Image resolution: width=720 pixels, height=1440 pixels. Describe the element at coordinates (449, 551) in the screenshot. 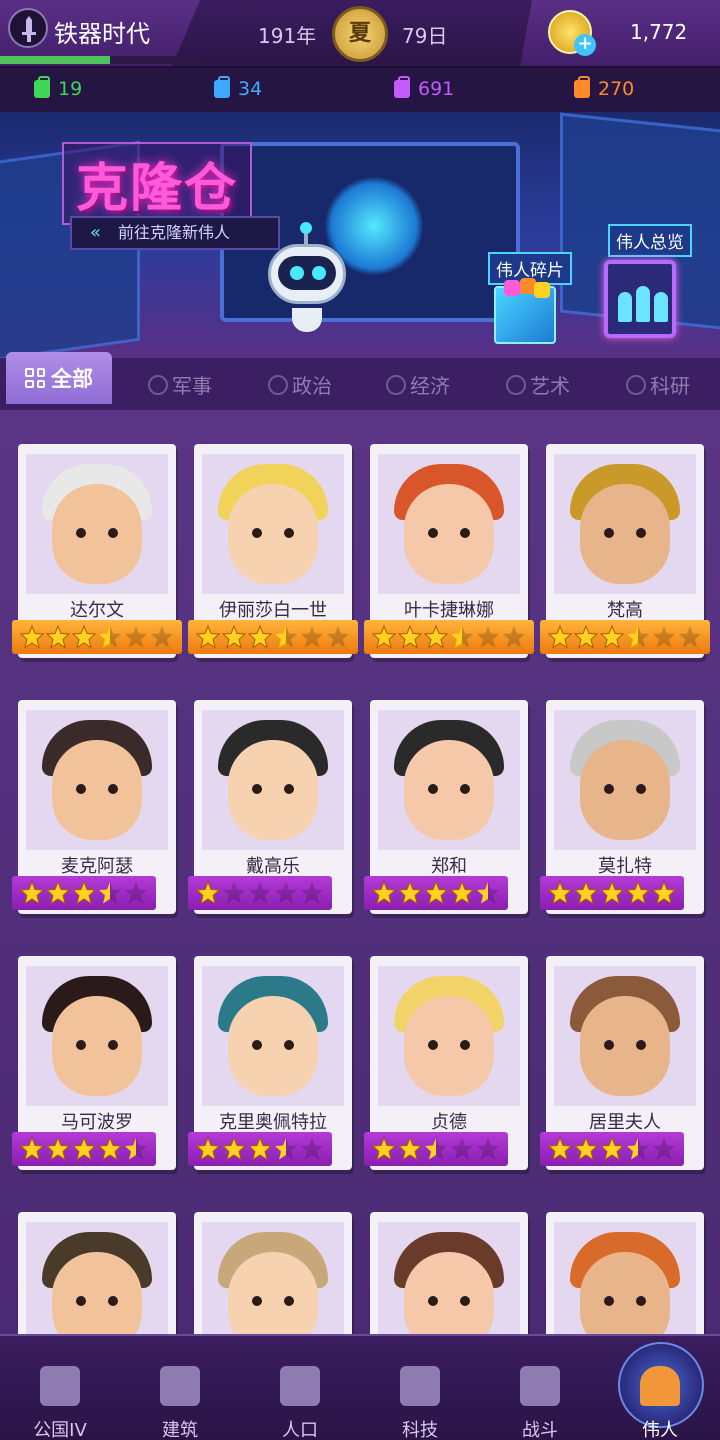

I see `hero-card: 叶卡捷琳娜` at that location.